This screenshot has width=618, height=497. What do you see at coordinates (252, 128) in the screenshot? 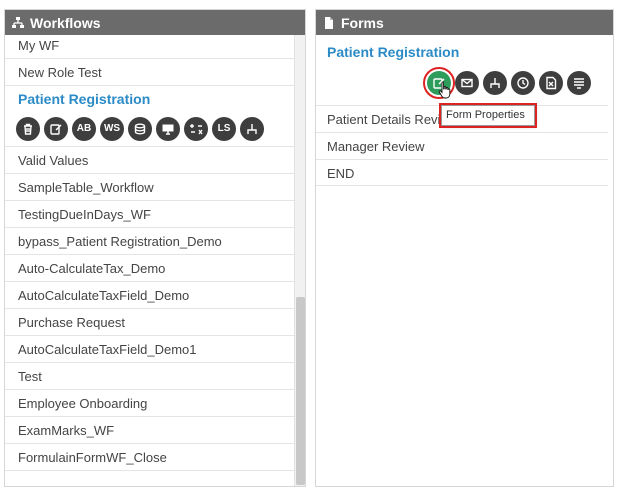
I see `workflow-branch-icon` at bounding box center [252, 128].